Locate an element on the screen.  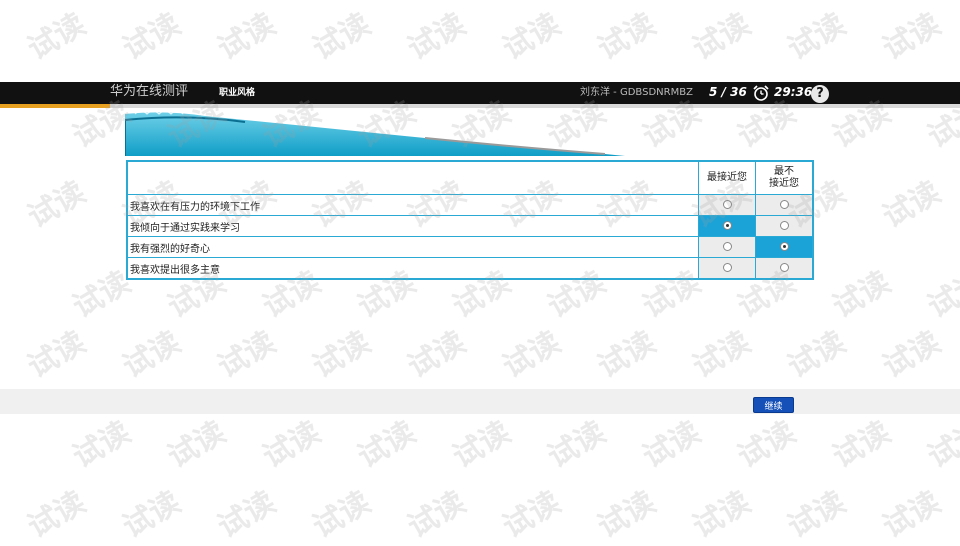
statement-text: 我喜欢提出很多主意 is located at coordinates (412, 268).